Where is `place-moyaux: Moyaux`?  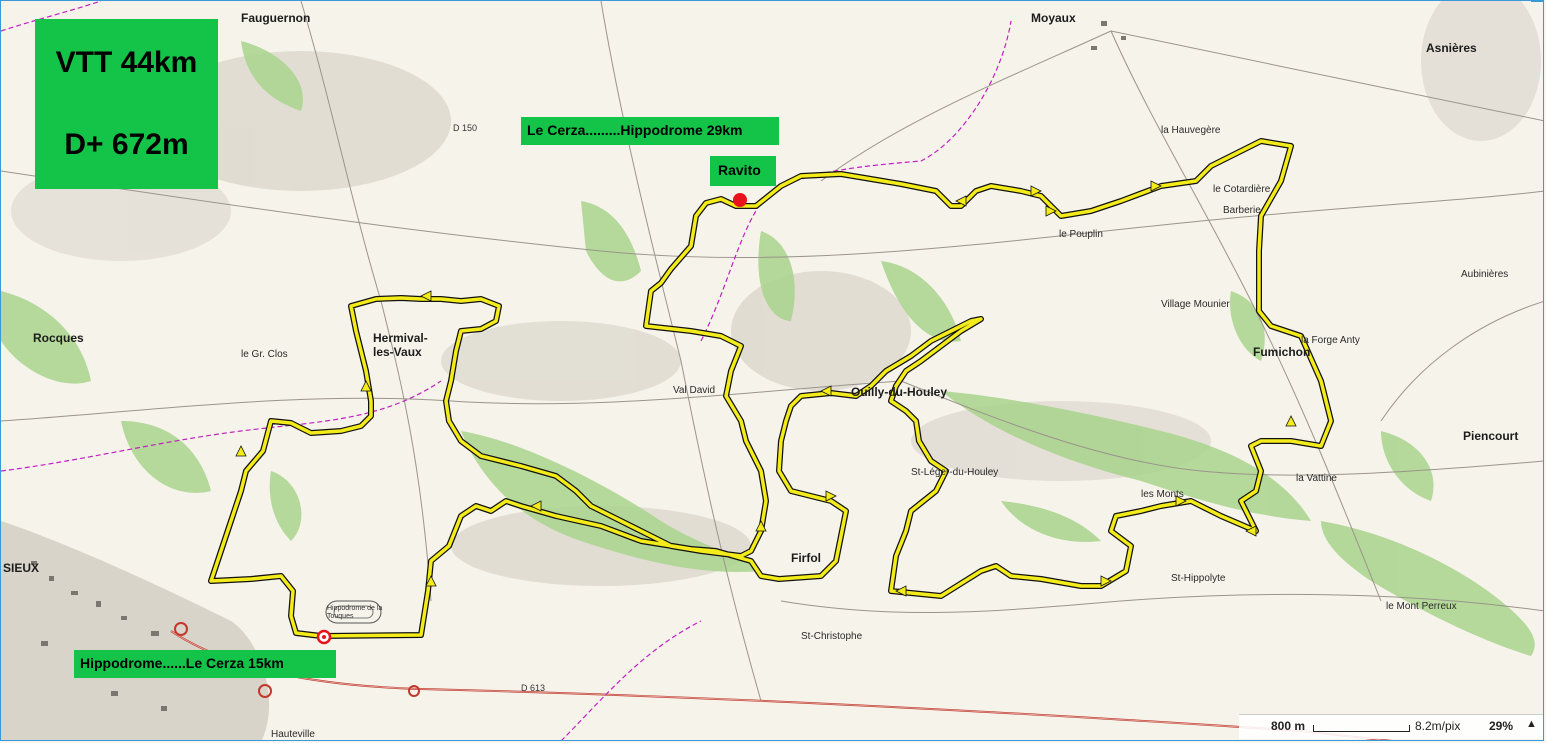 place-moyaux: Moyaux is located at coordinates (1053, 18).